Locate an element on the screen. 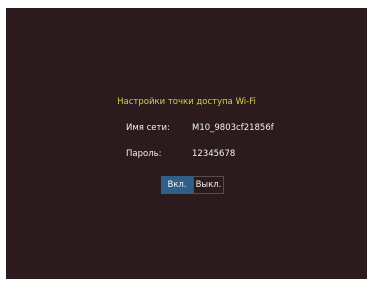 This screenshot has height=281, width=372. network-name-label: Имя сети: is located at coordinates (148, 128).